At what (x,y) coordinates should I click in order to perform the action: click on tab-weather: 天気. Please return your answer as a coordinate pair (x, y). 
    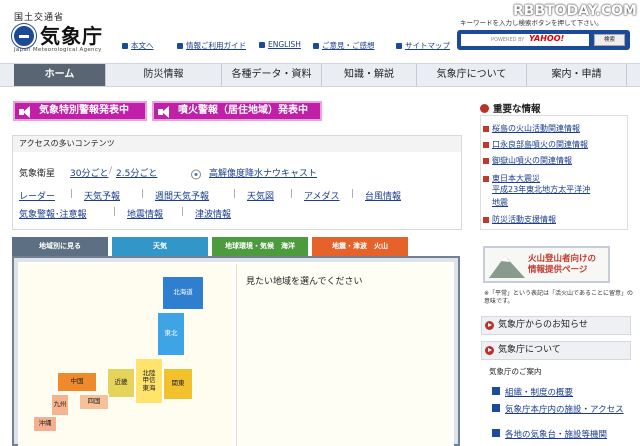
    Looking at the image, I should click on (160, 246).